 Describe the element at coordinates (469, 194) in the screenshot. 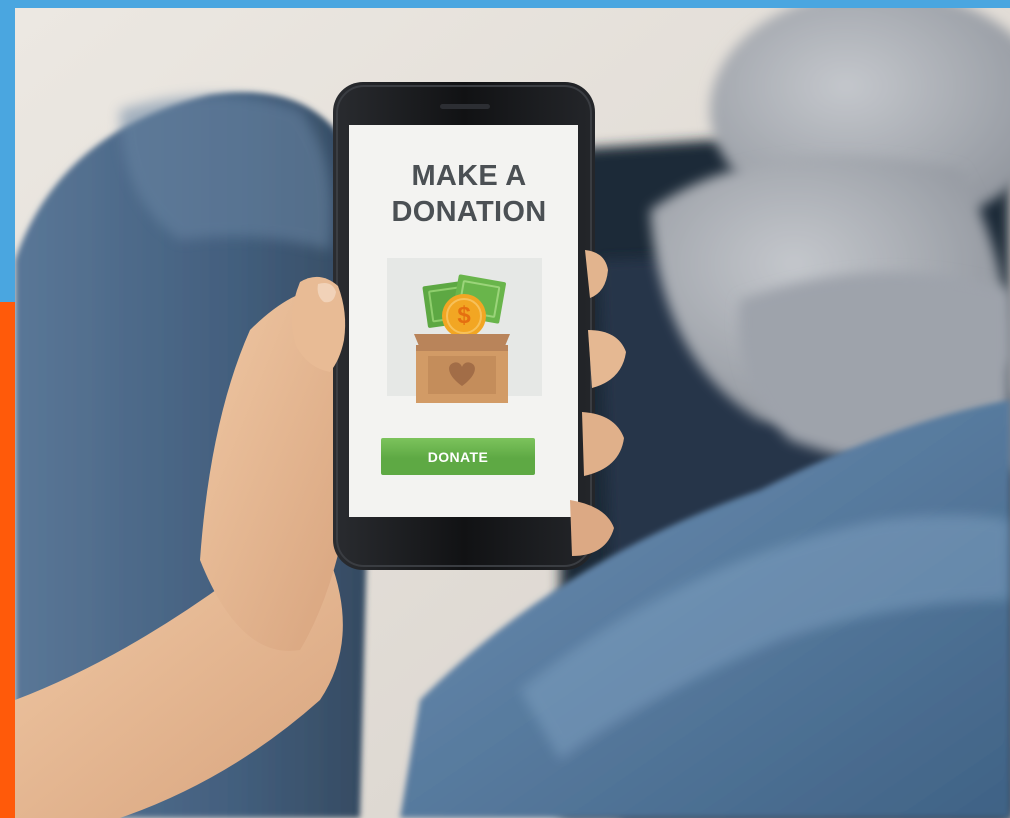

I see `screen-title: MAKE A DONATION` at that location.